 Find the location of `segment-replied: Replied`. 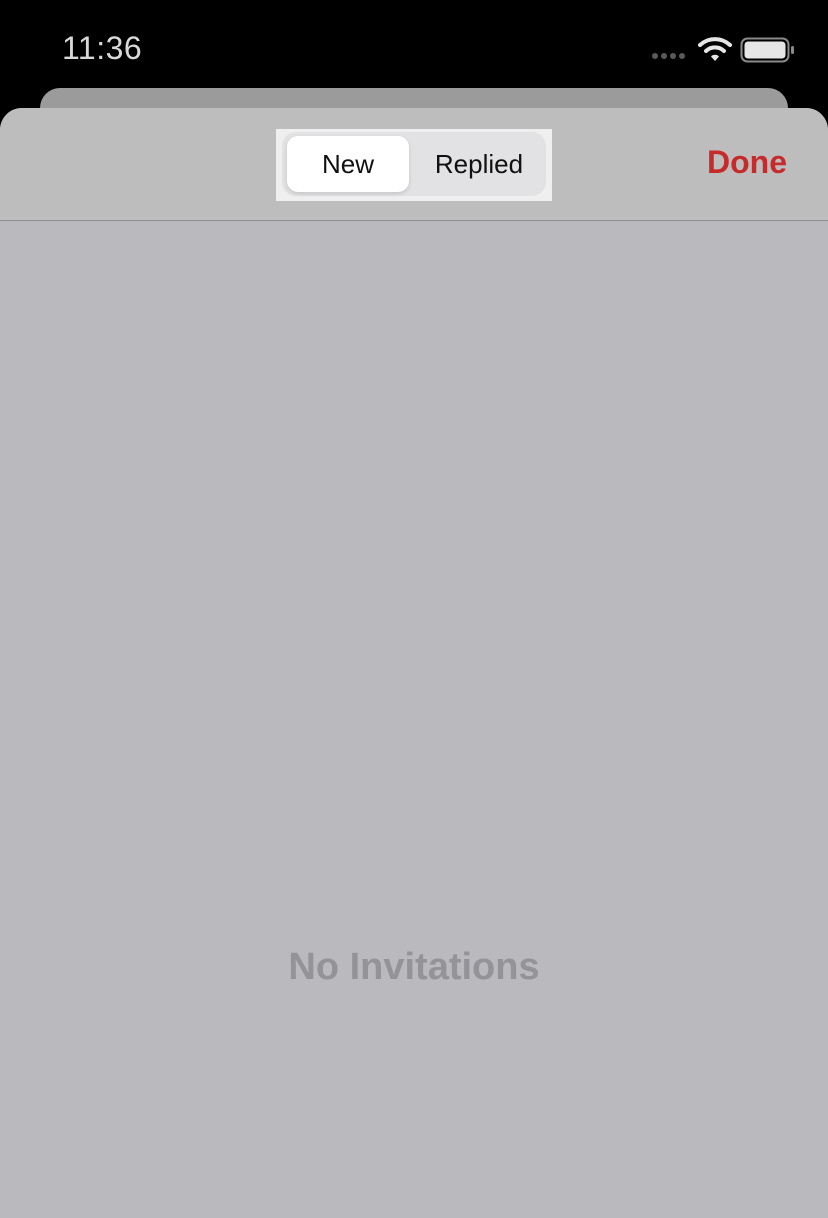

segment-replied: Replied is located at coordinates (479, 164).